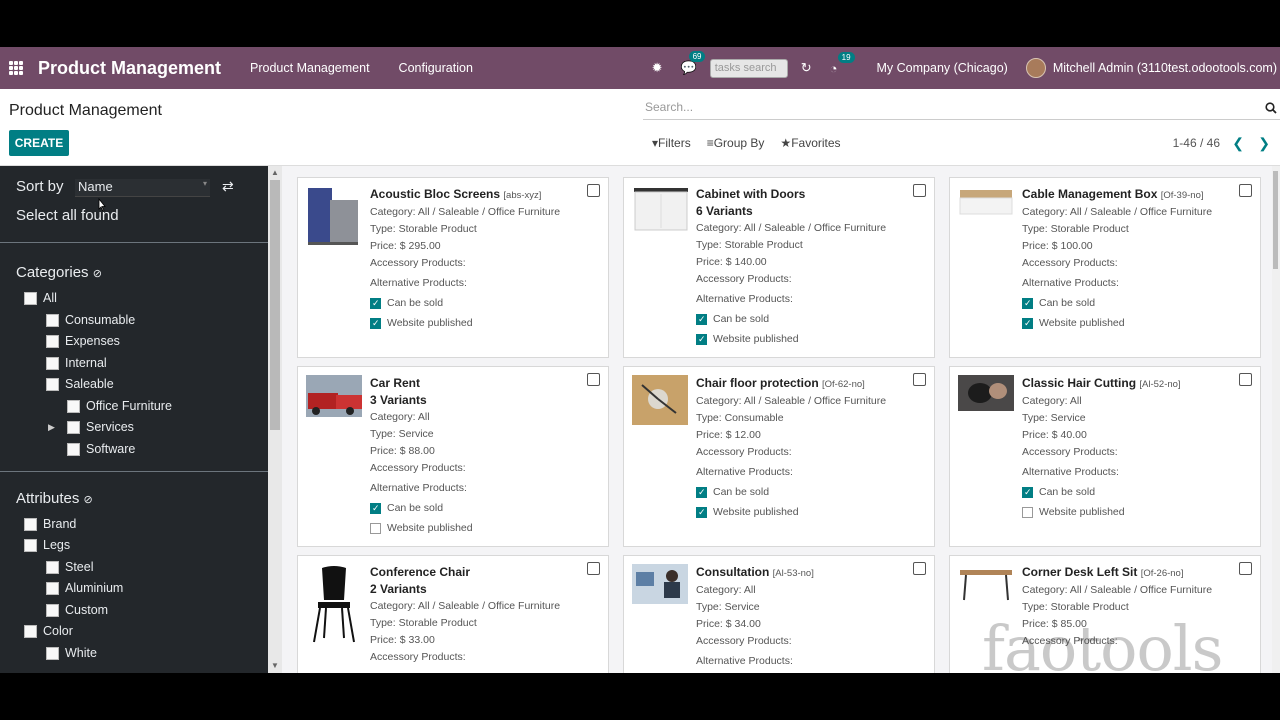 The height and width of the screenshot is (720, 1280). What do you see at coordinates (310, 68) in the screenshot?
I see `menu-product-management: Product Management` at bounding box center [310, 68].